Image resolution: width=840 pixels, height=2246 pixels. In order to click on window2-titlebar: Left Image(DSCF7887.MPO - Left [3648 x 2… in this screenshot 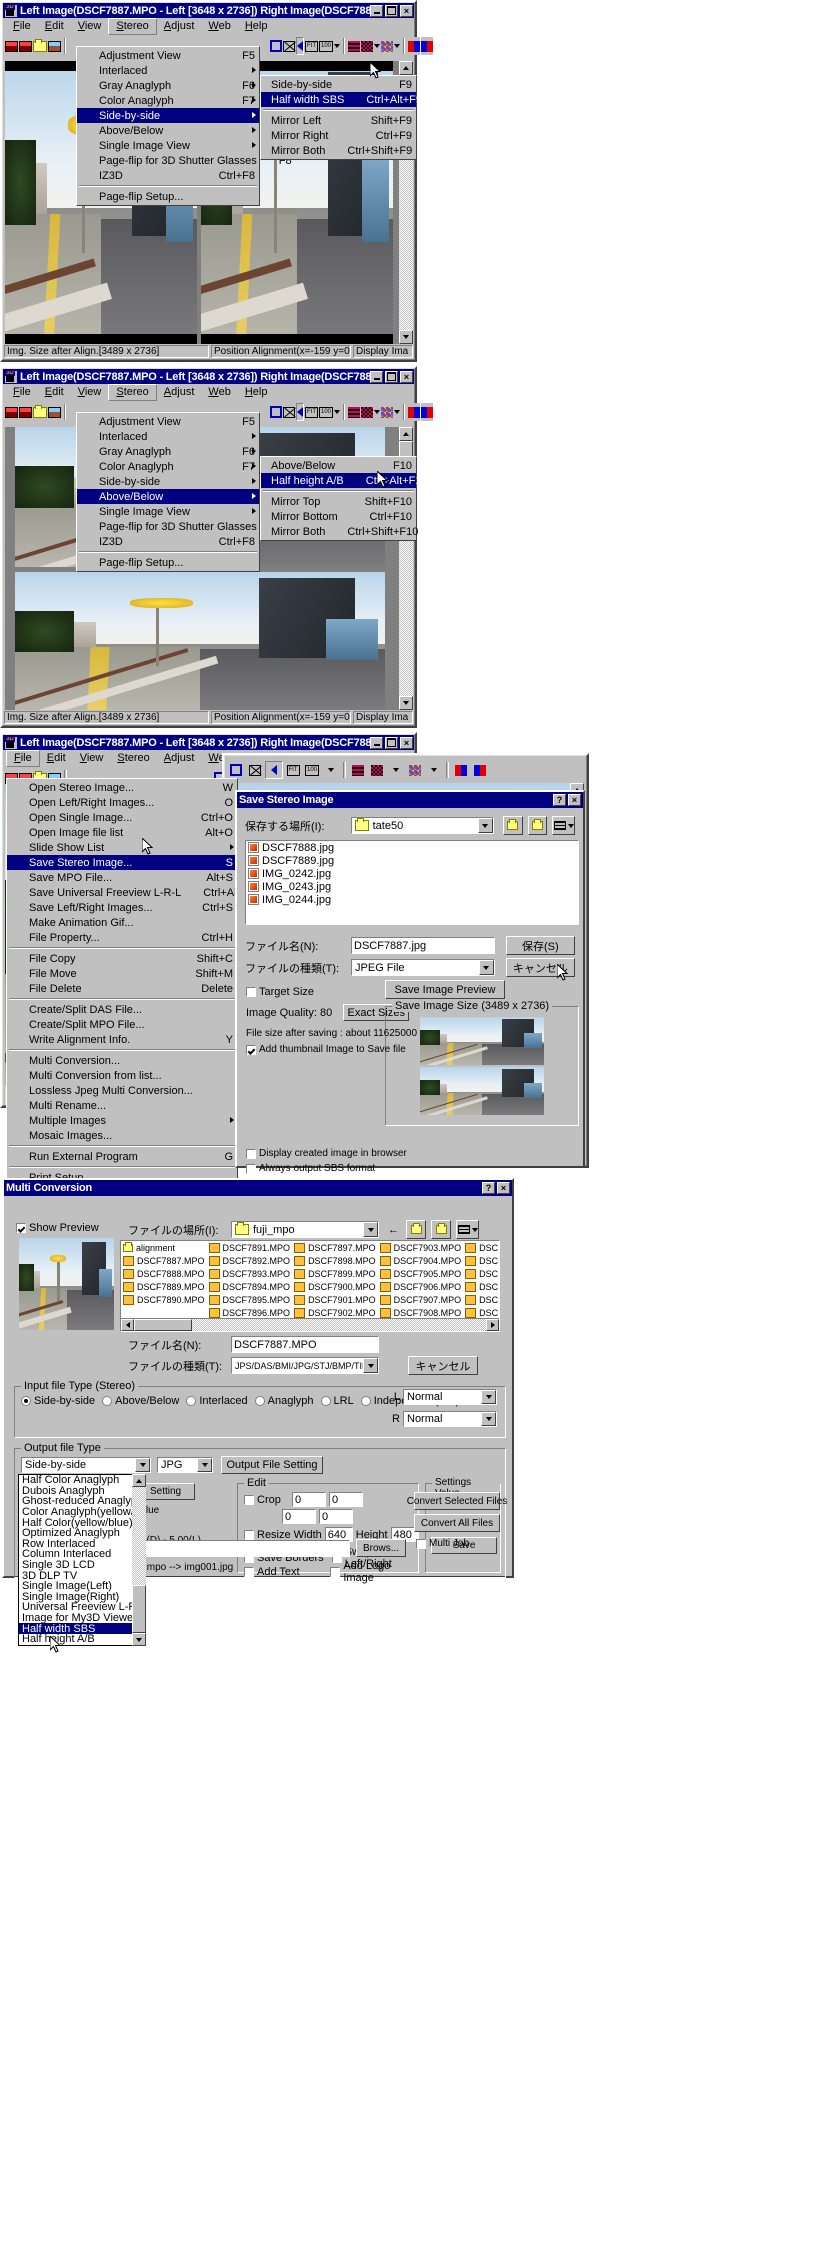, I will do `click(208, 376)`.